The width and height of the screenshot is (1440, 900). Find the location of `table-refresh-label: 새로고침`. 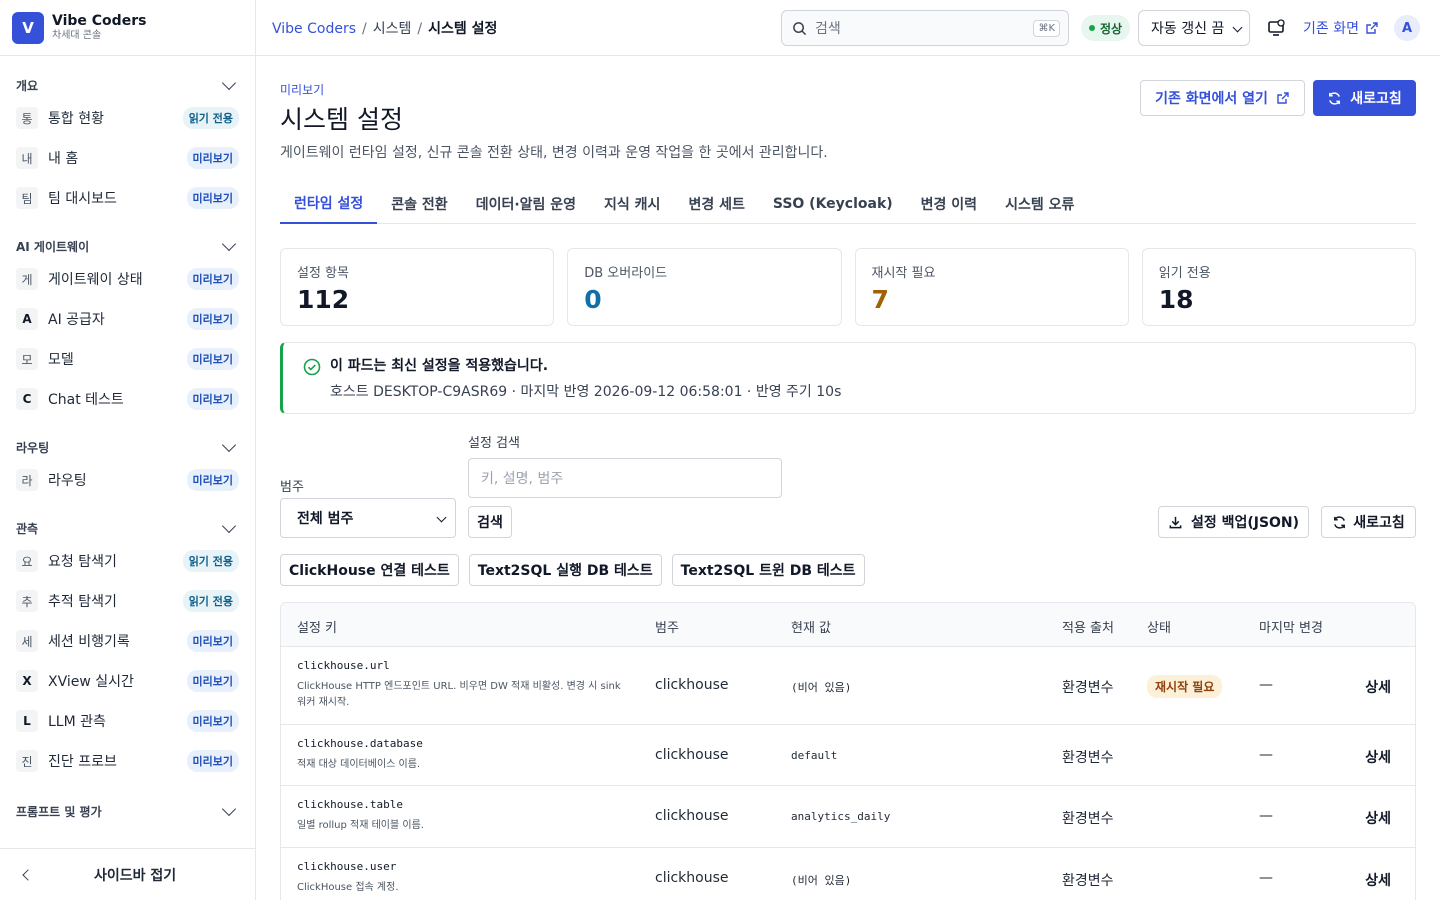

table-refresh-label: 새로고침 is located at coordinates (1379, 523).